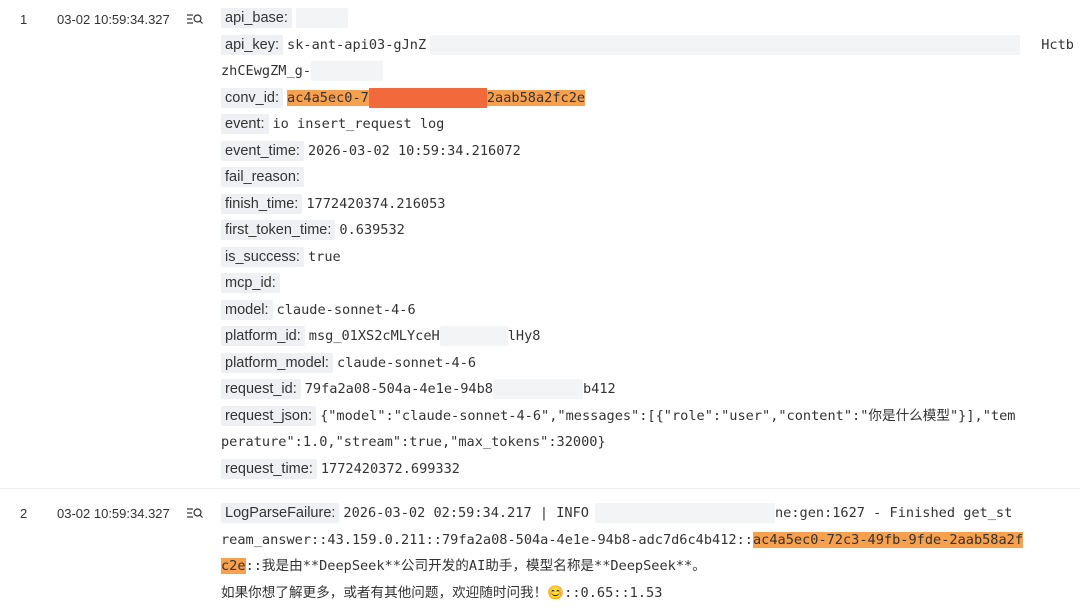 The image size is (1080, 613). I want to click on field-value: sk-ant-api03-gJnZ, so click(357, 44).